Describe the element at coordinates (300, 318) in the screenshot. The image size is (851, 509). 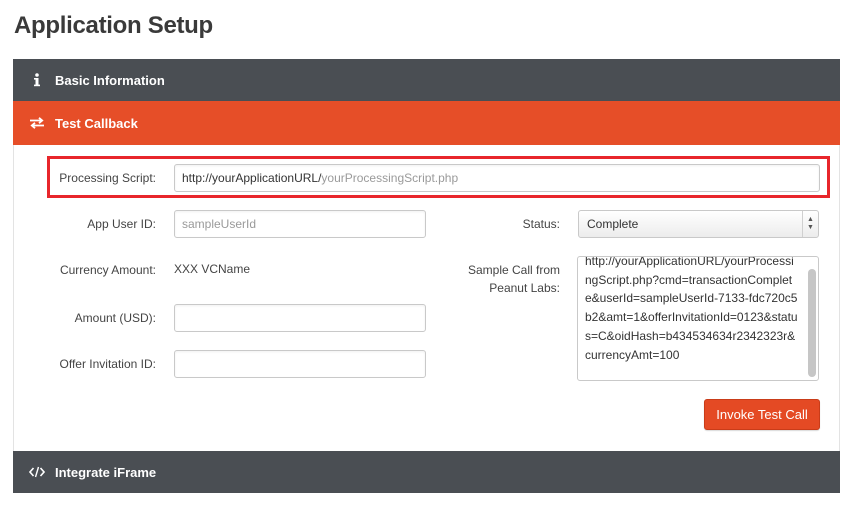
I see `amount-usd-input` at that location.